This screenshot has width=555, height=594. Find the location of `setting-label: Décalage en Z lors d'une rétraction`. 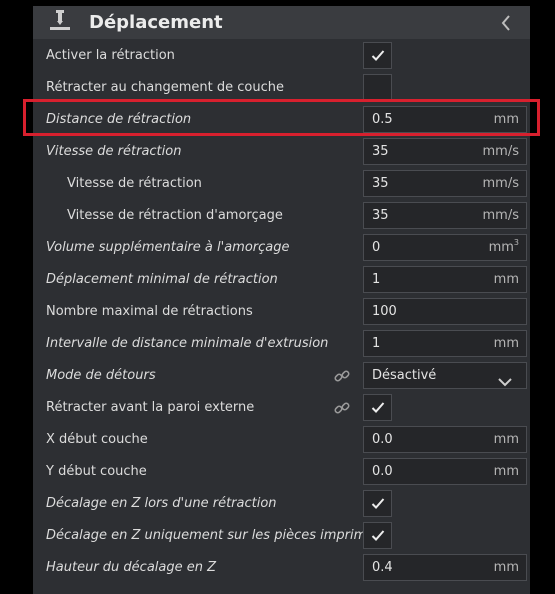

setting-label: Décalage en Z lors d'une rétraction is located at coordinates (161, 503).